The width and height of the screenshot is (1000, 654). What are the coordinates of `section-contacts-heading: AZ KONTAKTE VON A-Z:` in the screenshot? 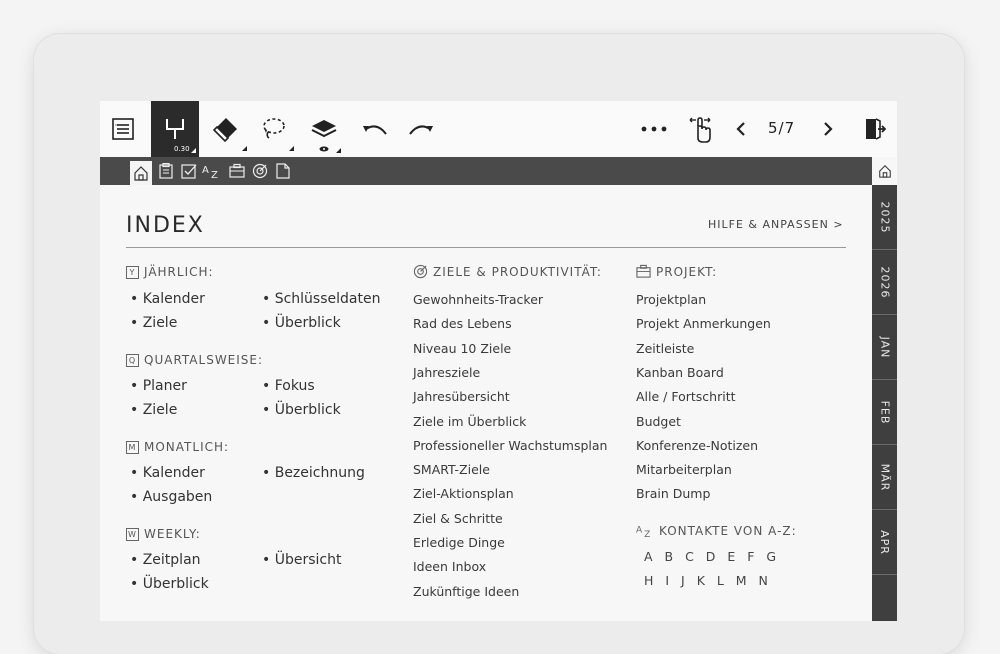 It's located at (716, 531).